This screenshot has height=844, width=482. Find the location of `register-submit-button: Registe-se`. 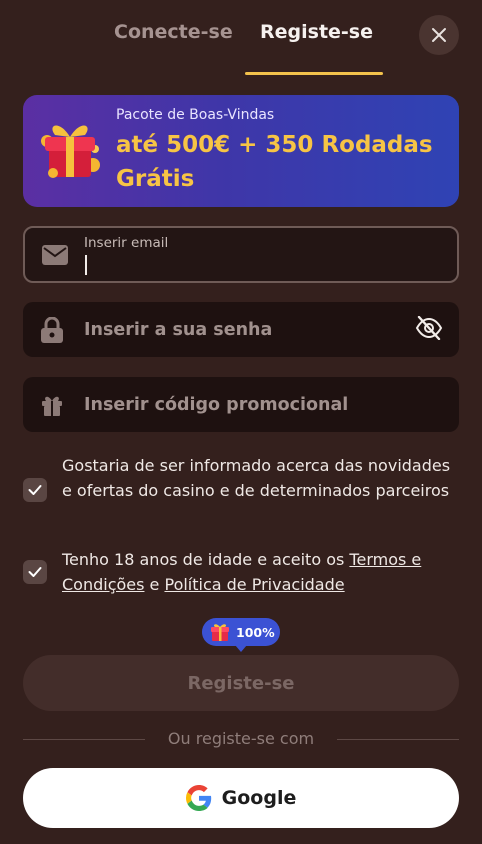

register-submit-button: Registe-se is located at coordinates (241, 683).